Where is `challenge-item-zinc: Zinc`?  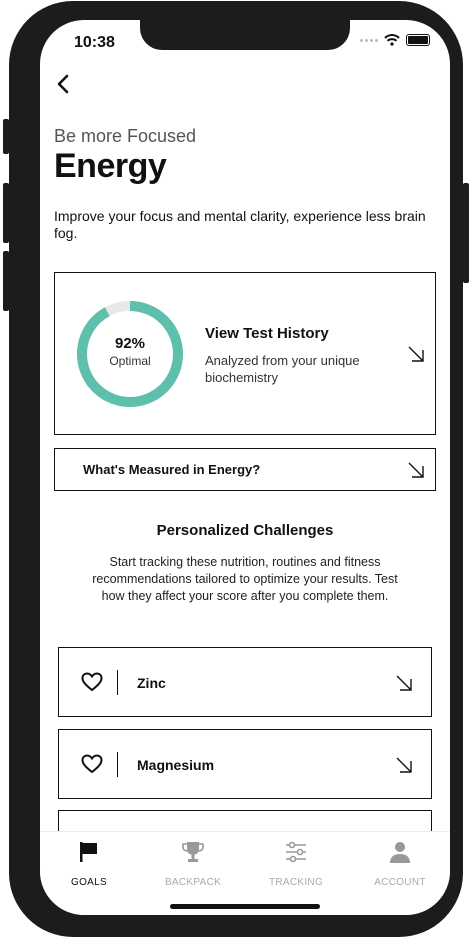 challenge-item-zinc: Zinc is located at coordinates (245, 682).